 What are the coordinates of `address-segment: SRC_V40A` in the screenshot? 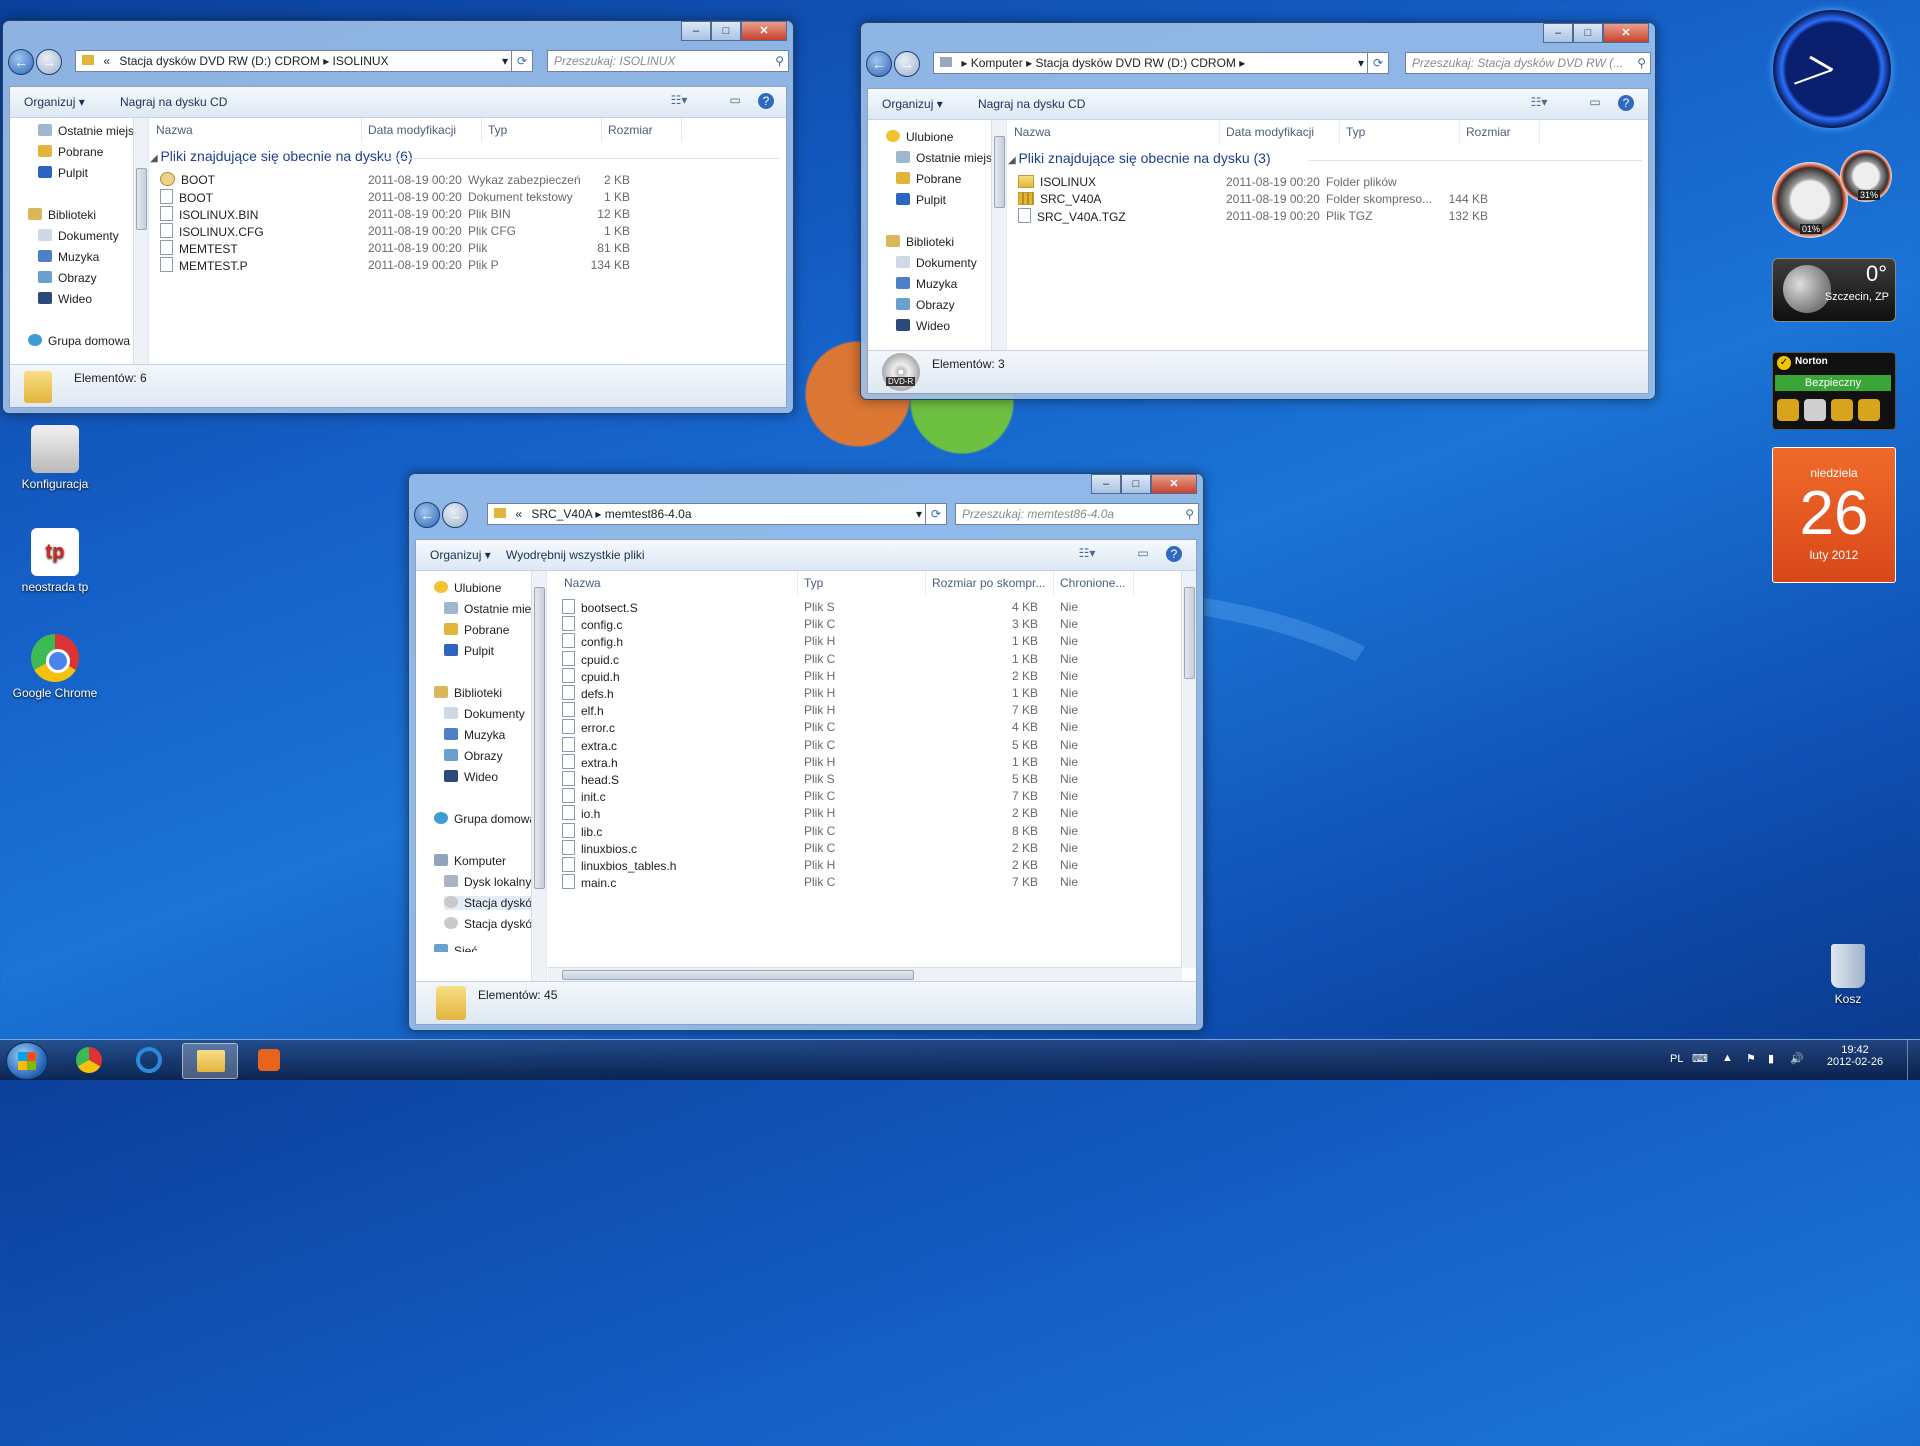 It's located at (561, 514).